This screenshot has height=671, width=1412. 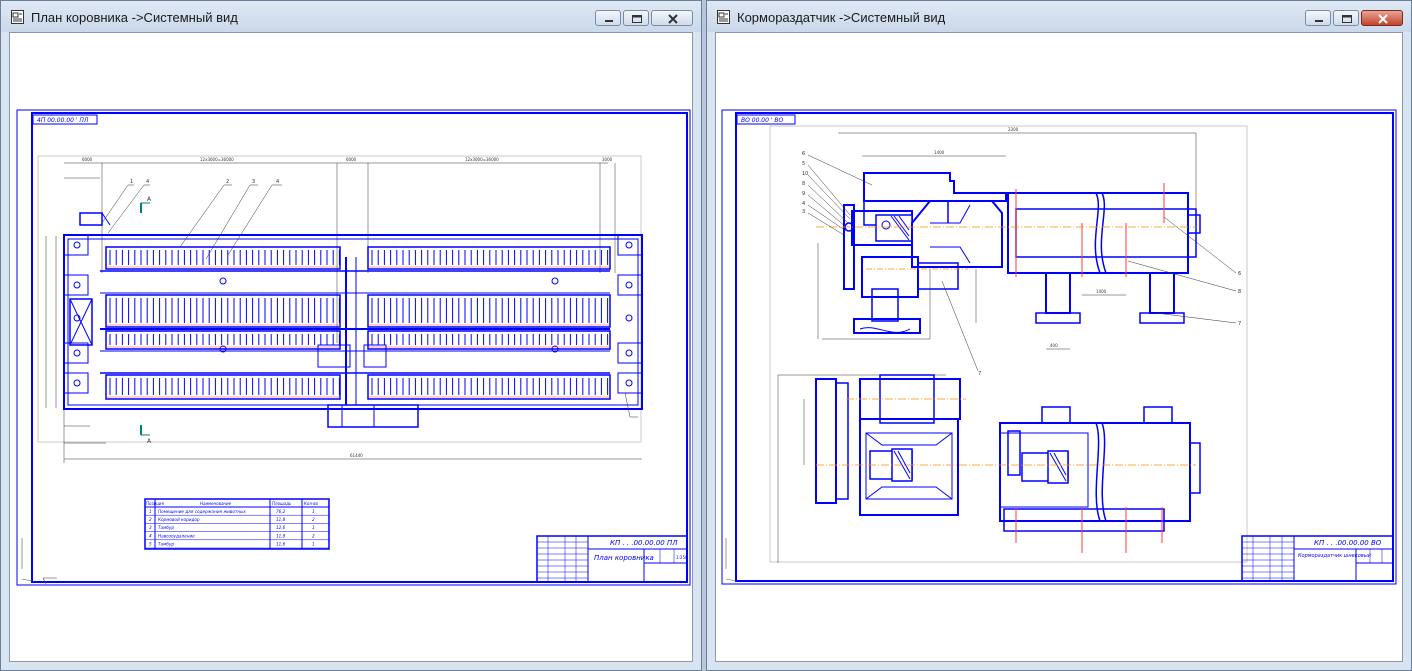 What do you see at coordinates (155, 503) in the screenshot?
I see `bom-header-pos: Позиция` at bounding box center [155, 503].